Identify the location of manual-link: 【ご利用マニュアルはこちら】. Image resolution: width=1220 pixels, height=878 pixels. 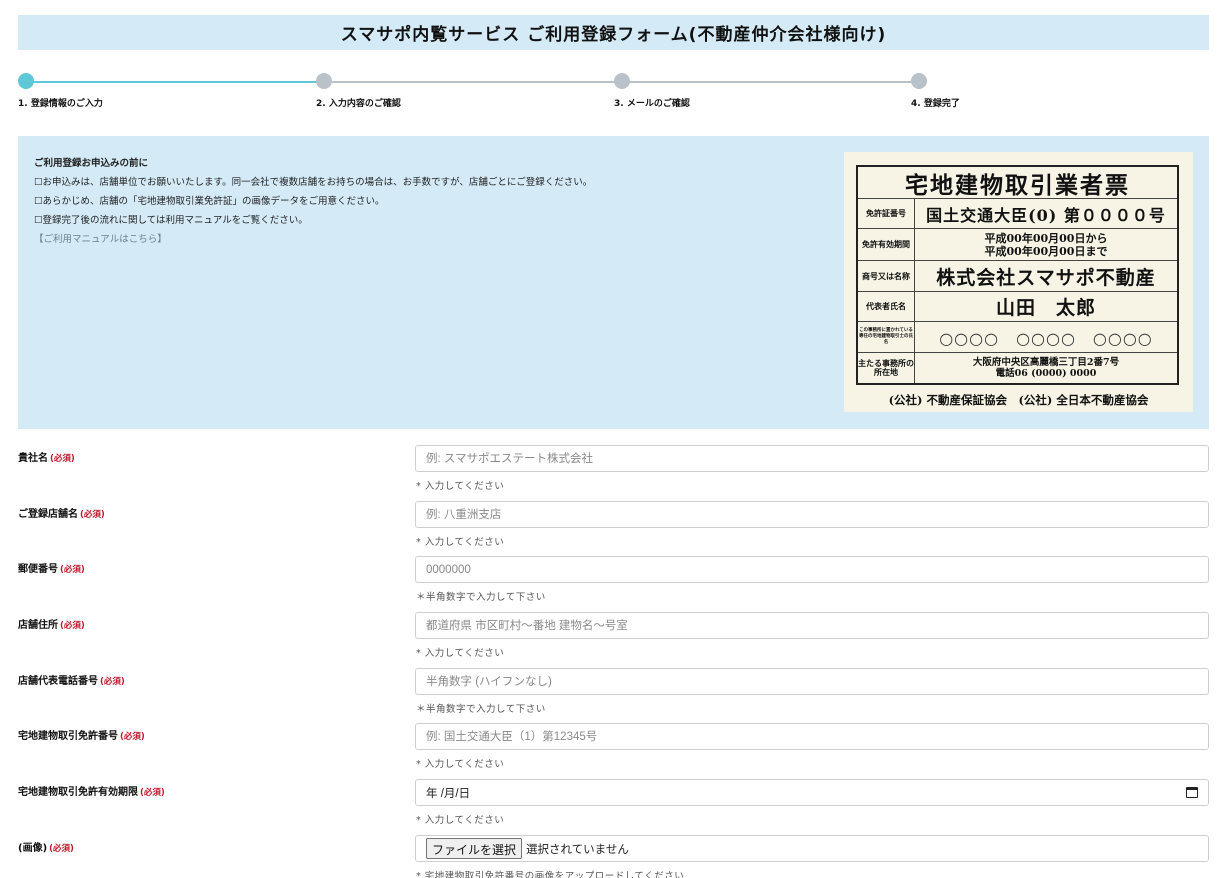
(313, 239).